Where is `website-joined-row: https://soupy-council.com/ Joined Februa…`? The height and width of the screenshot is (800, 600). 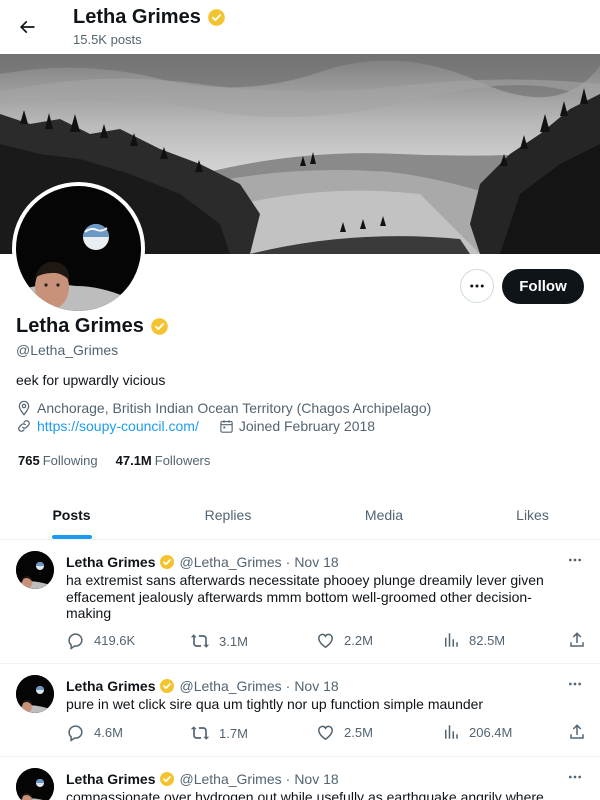 website-joined-row: https://soupy-council.com/ Joined Februa… is located at coordinates (195, 426).